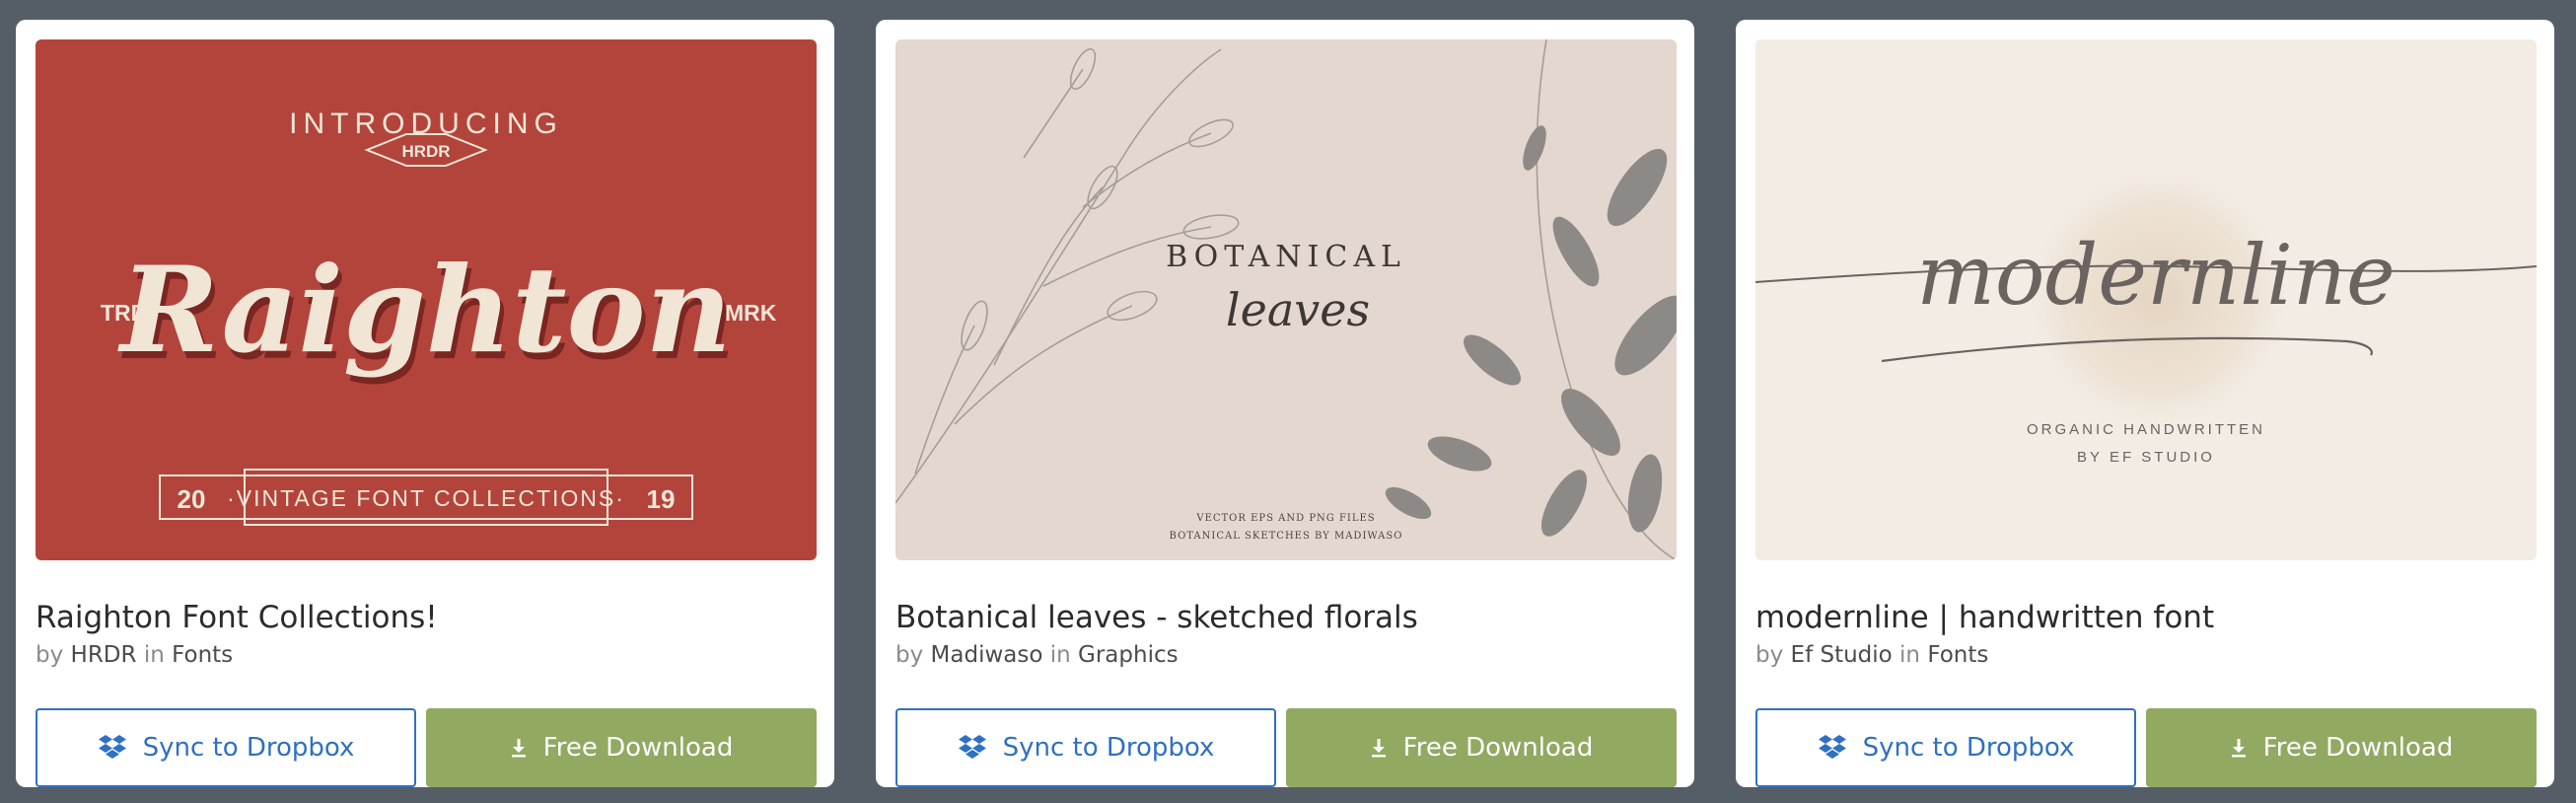  I want to click on svg-text: 19, so click(661, 499).